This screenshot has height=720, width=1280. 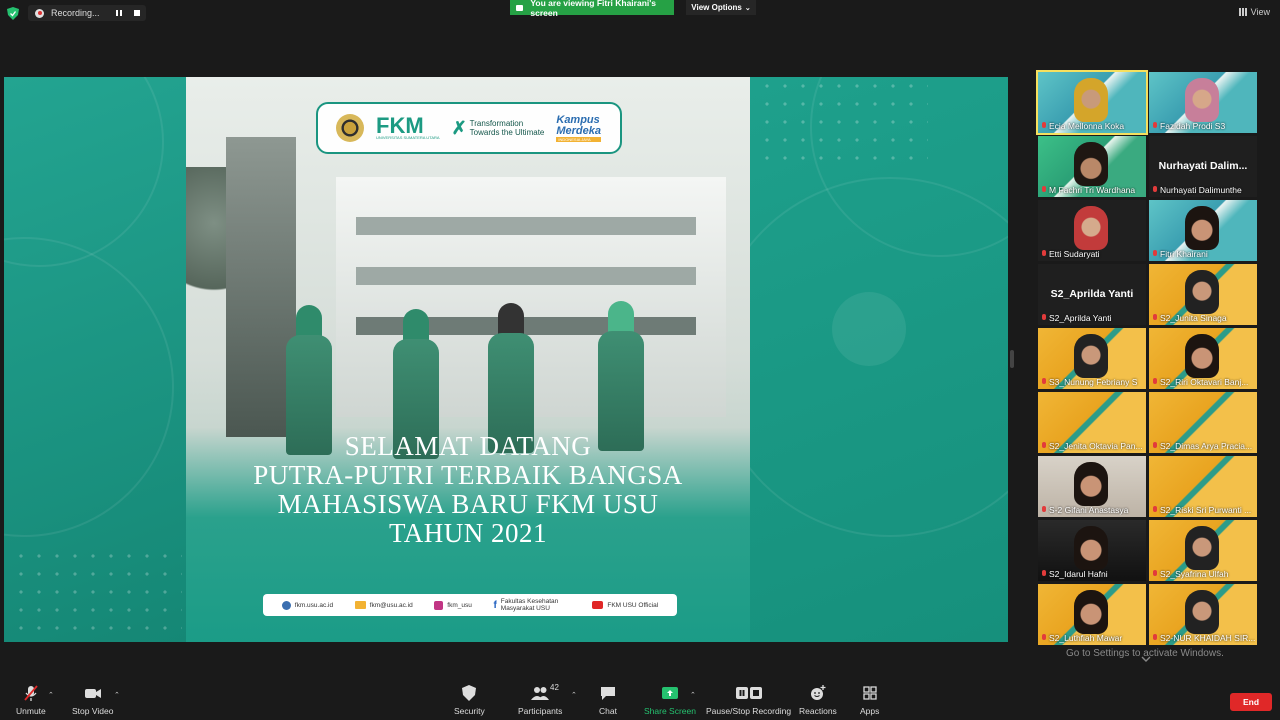 I want to click on chat-bubble-icon, so click(x=608, y=693).